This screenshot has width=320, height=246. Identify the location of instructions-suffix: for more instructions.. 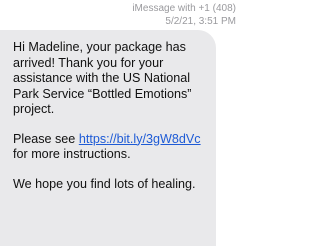
(72, 154).